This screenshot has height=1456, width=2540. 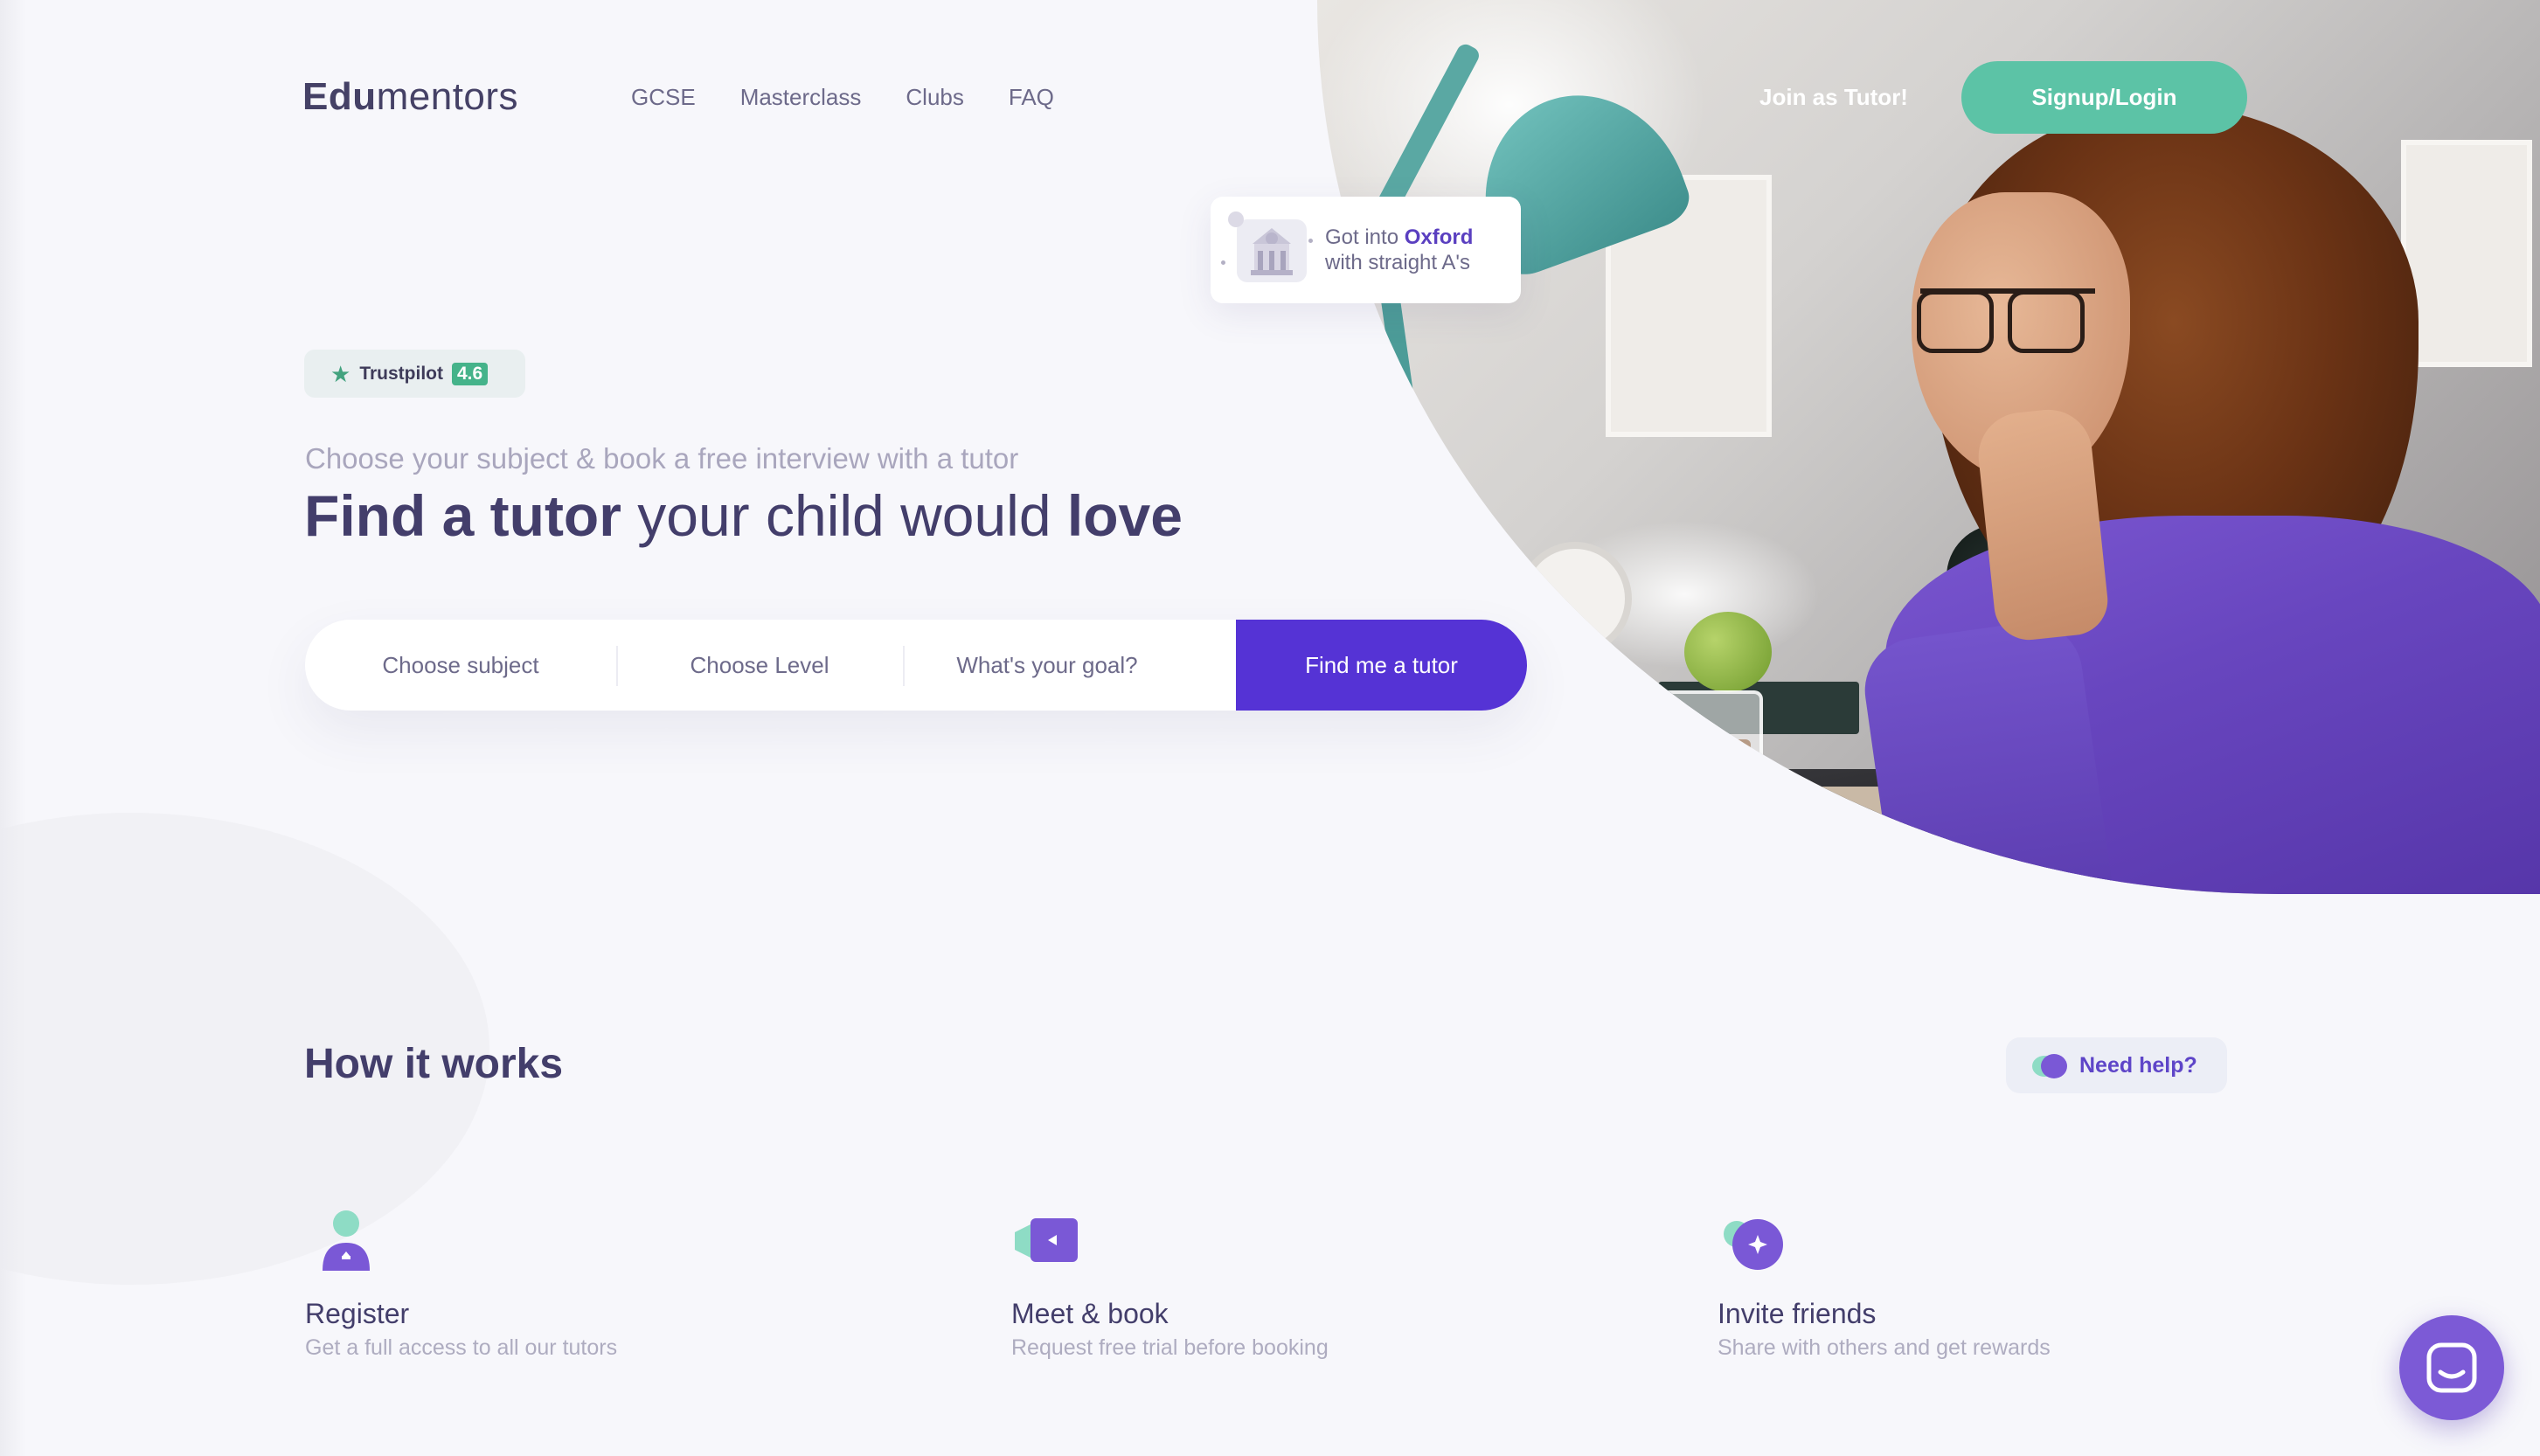 I want to click on level-select: Choose Level, so click(x=759, y=665).